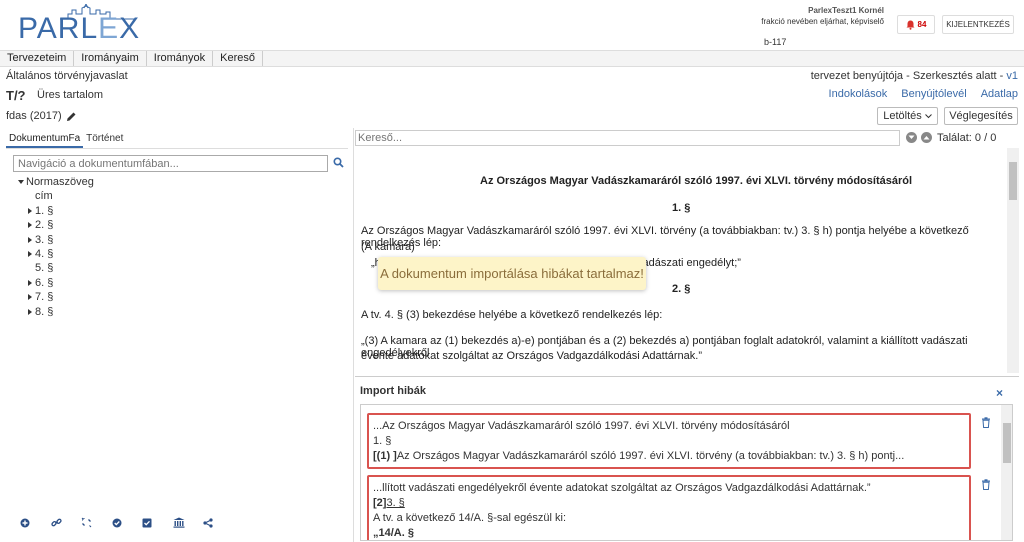 The width and height of the screenshot is (1024, 542). What do you see at coordinates (116, 522) in the screenshot?
I see `check-circle-icon` at bounding box center [116, 522].